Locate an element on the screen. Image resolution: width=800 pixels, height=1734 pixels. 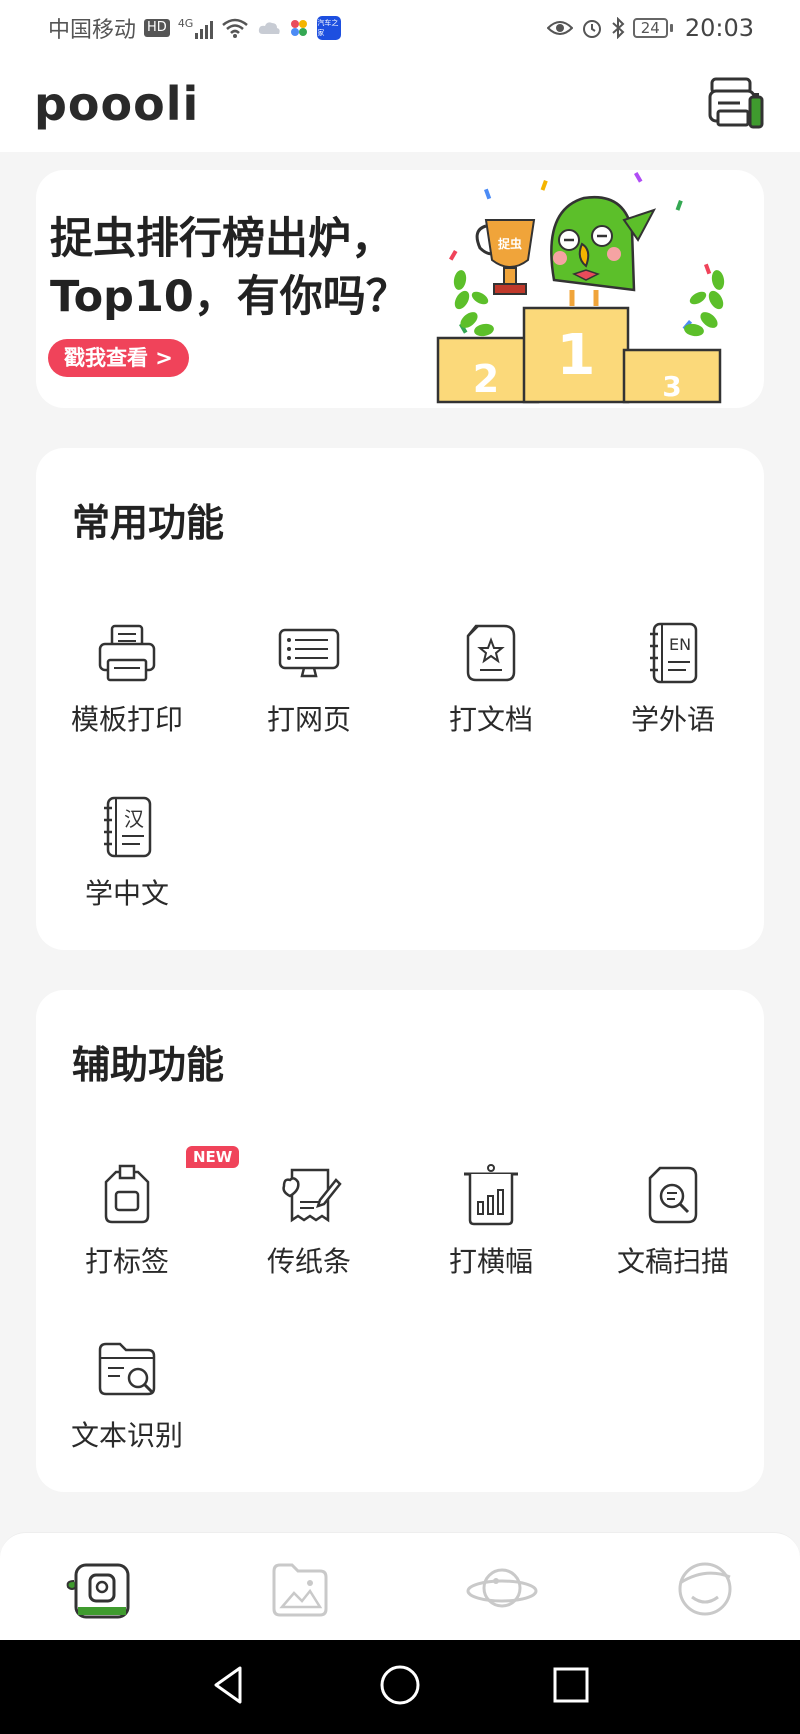
status-left: 中国移动 HD 4G 汽车之家 is located at coordinates (195, 28).